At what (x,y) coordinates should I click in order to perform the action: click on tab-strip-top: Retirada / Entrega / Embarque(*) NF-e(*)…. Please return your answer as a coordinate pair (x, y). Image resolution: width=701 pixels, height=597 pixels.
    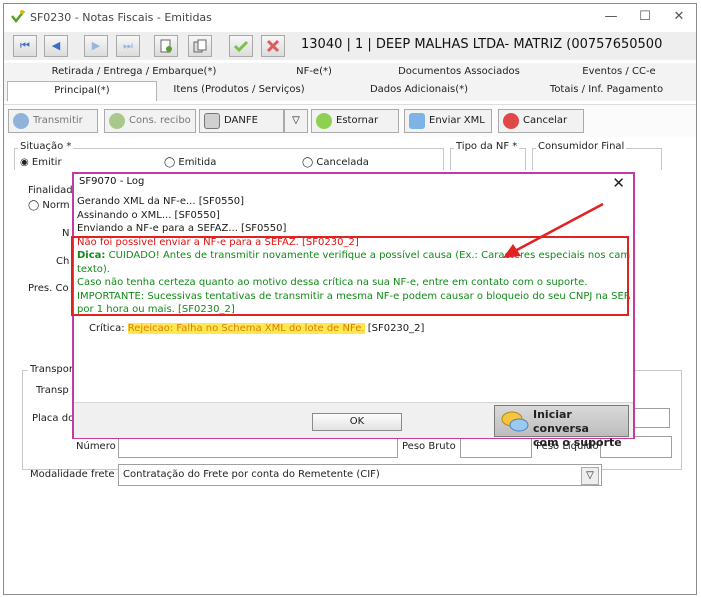
    Looking at the image, I should click on (350, 72).